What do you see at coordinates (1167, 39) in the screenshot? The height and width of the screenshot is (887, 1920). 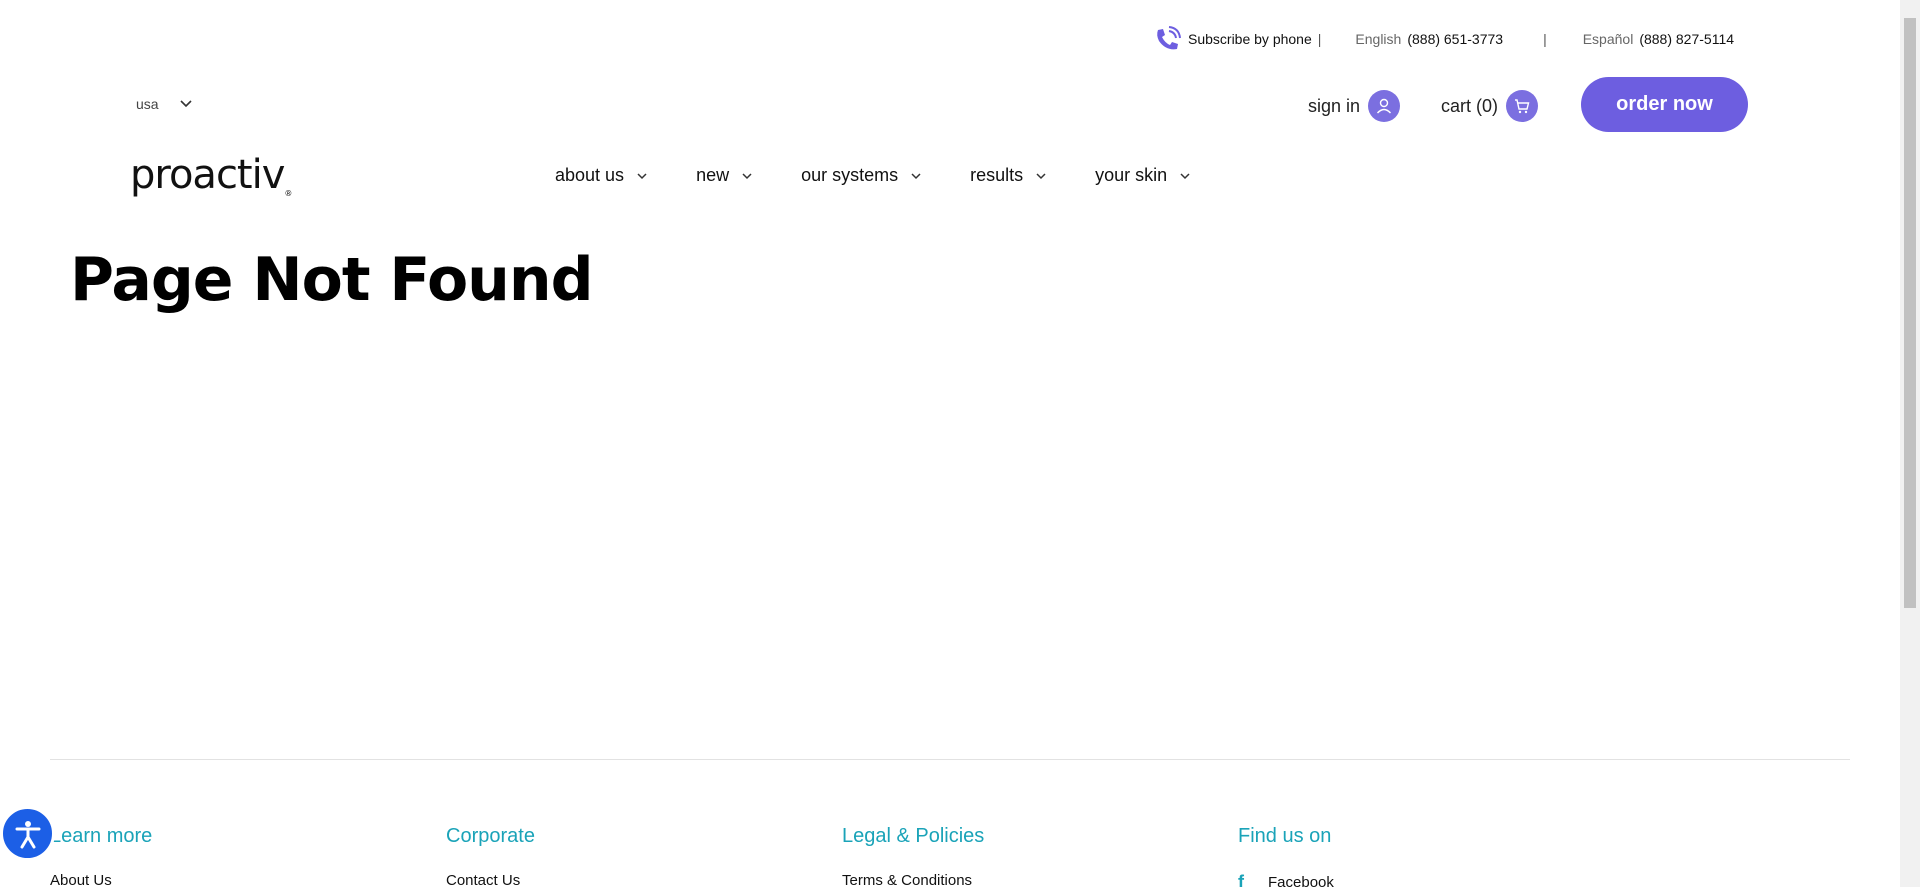 I see `phone-icon` at bounding box center [1167, 39].